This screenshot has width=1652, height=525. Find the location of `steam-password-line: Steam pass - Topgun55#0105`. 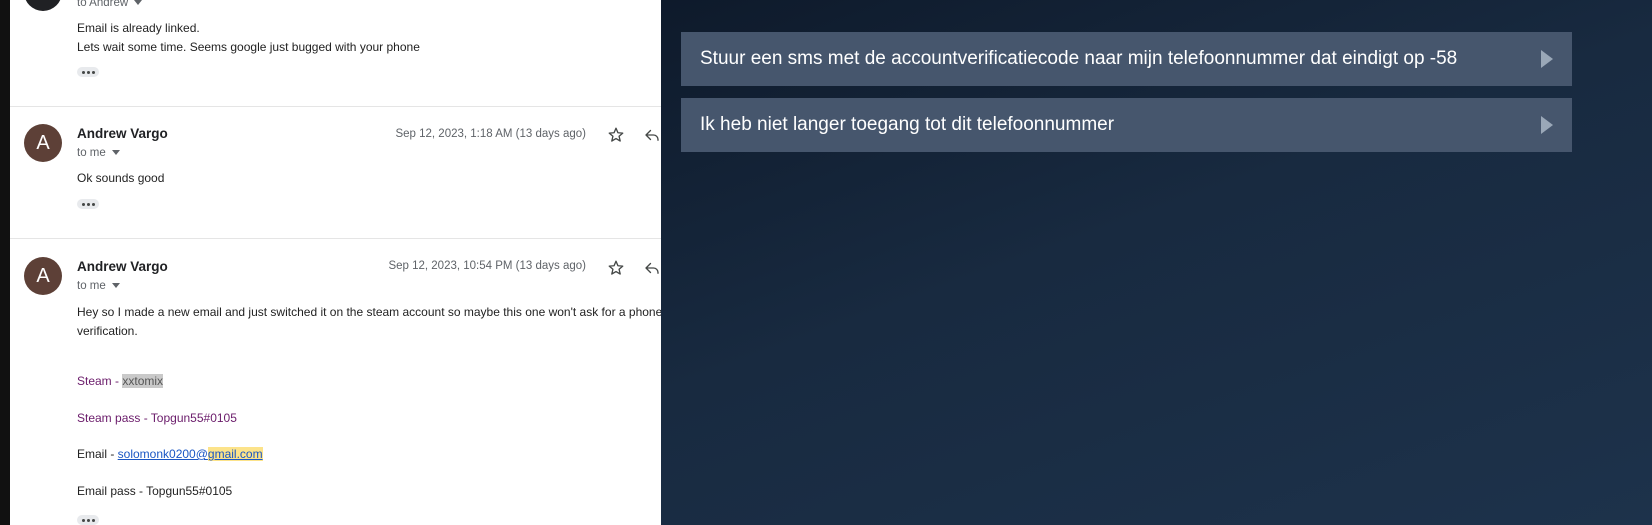

steam-password-line: Steam pass - Topgun55#0105 is located at coordinates (157, 418).